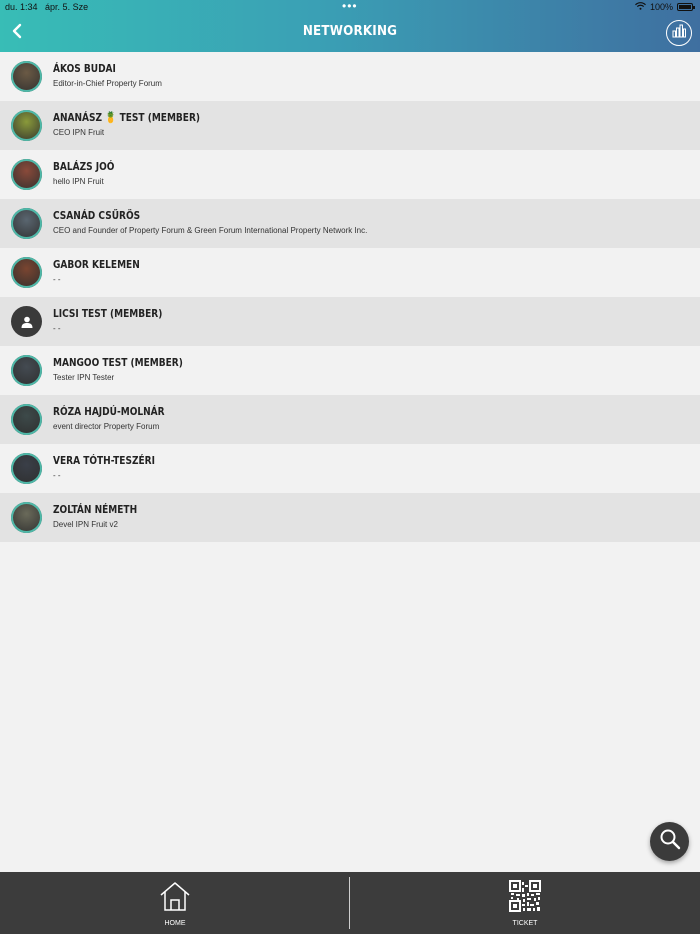  I want to click on chevron-left-icon, so click(17, 33).